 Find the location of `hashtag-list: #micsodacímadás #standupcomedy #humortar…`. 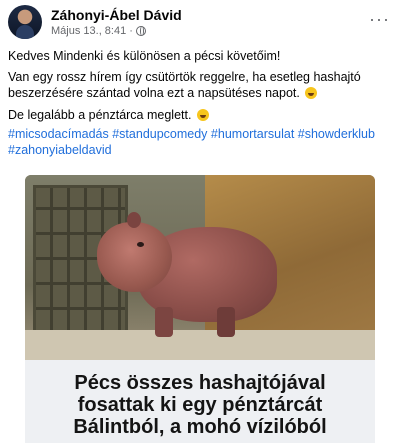

hashtag-list: #micsodacímadás #standupcomedy #humortar… is located at coordinates (202, 142).